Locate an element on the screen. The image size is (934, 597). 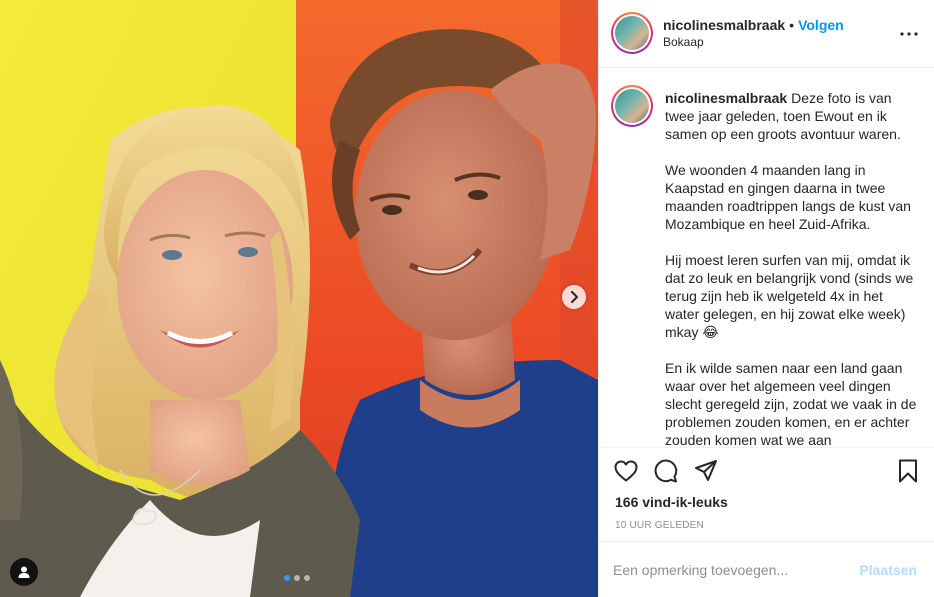
post-header: nicolinesmalbraak • Volgen Bokaap is located at coordinates (766, 34).